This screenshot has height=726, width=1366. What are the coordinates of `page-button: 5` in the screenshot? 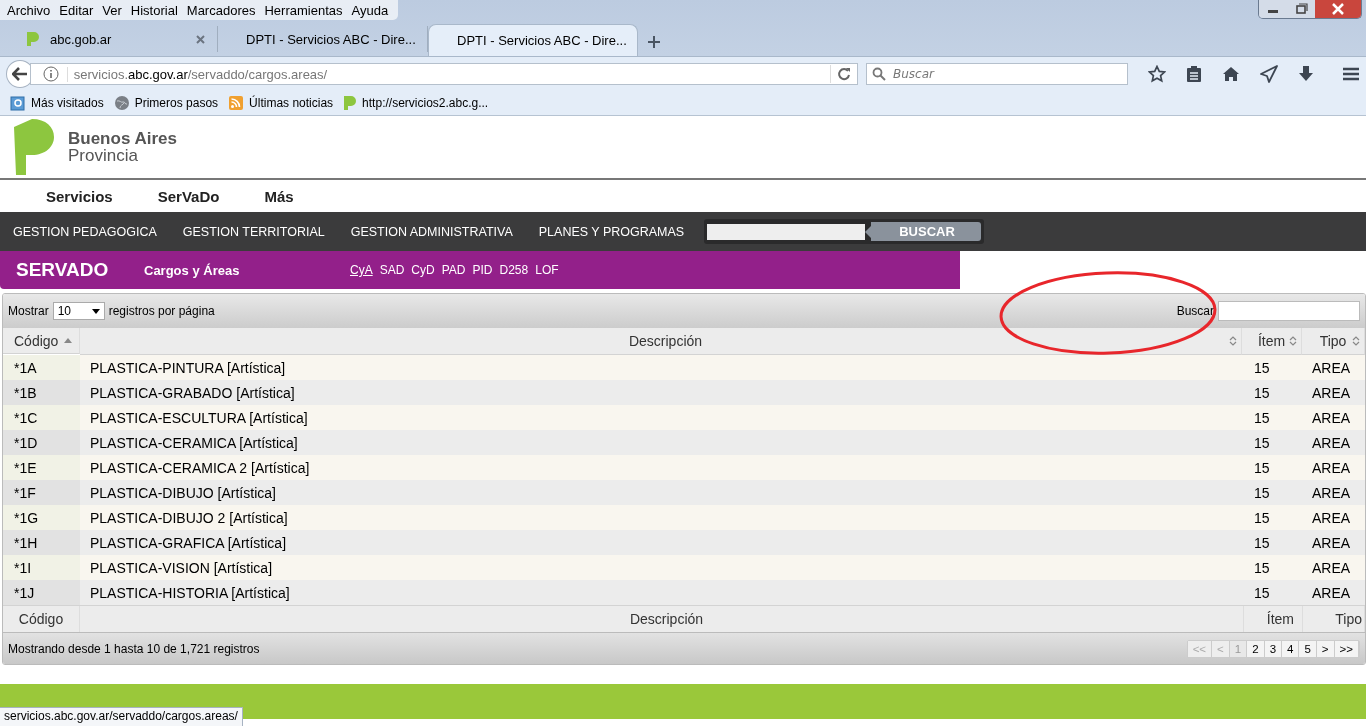 It's located at (1308, 648).